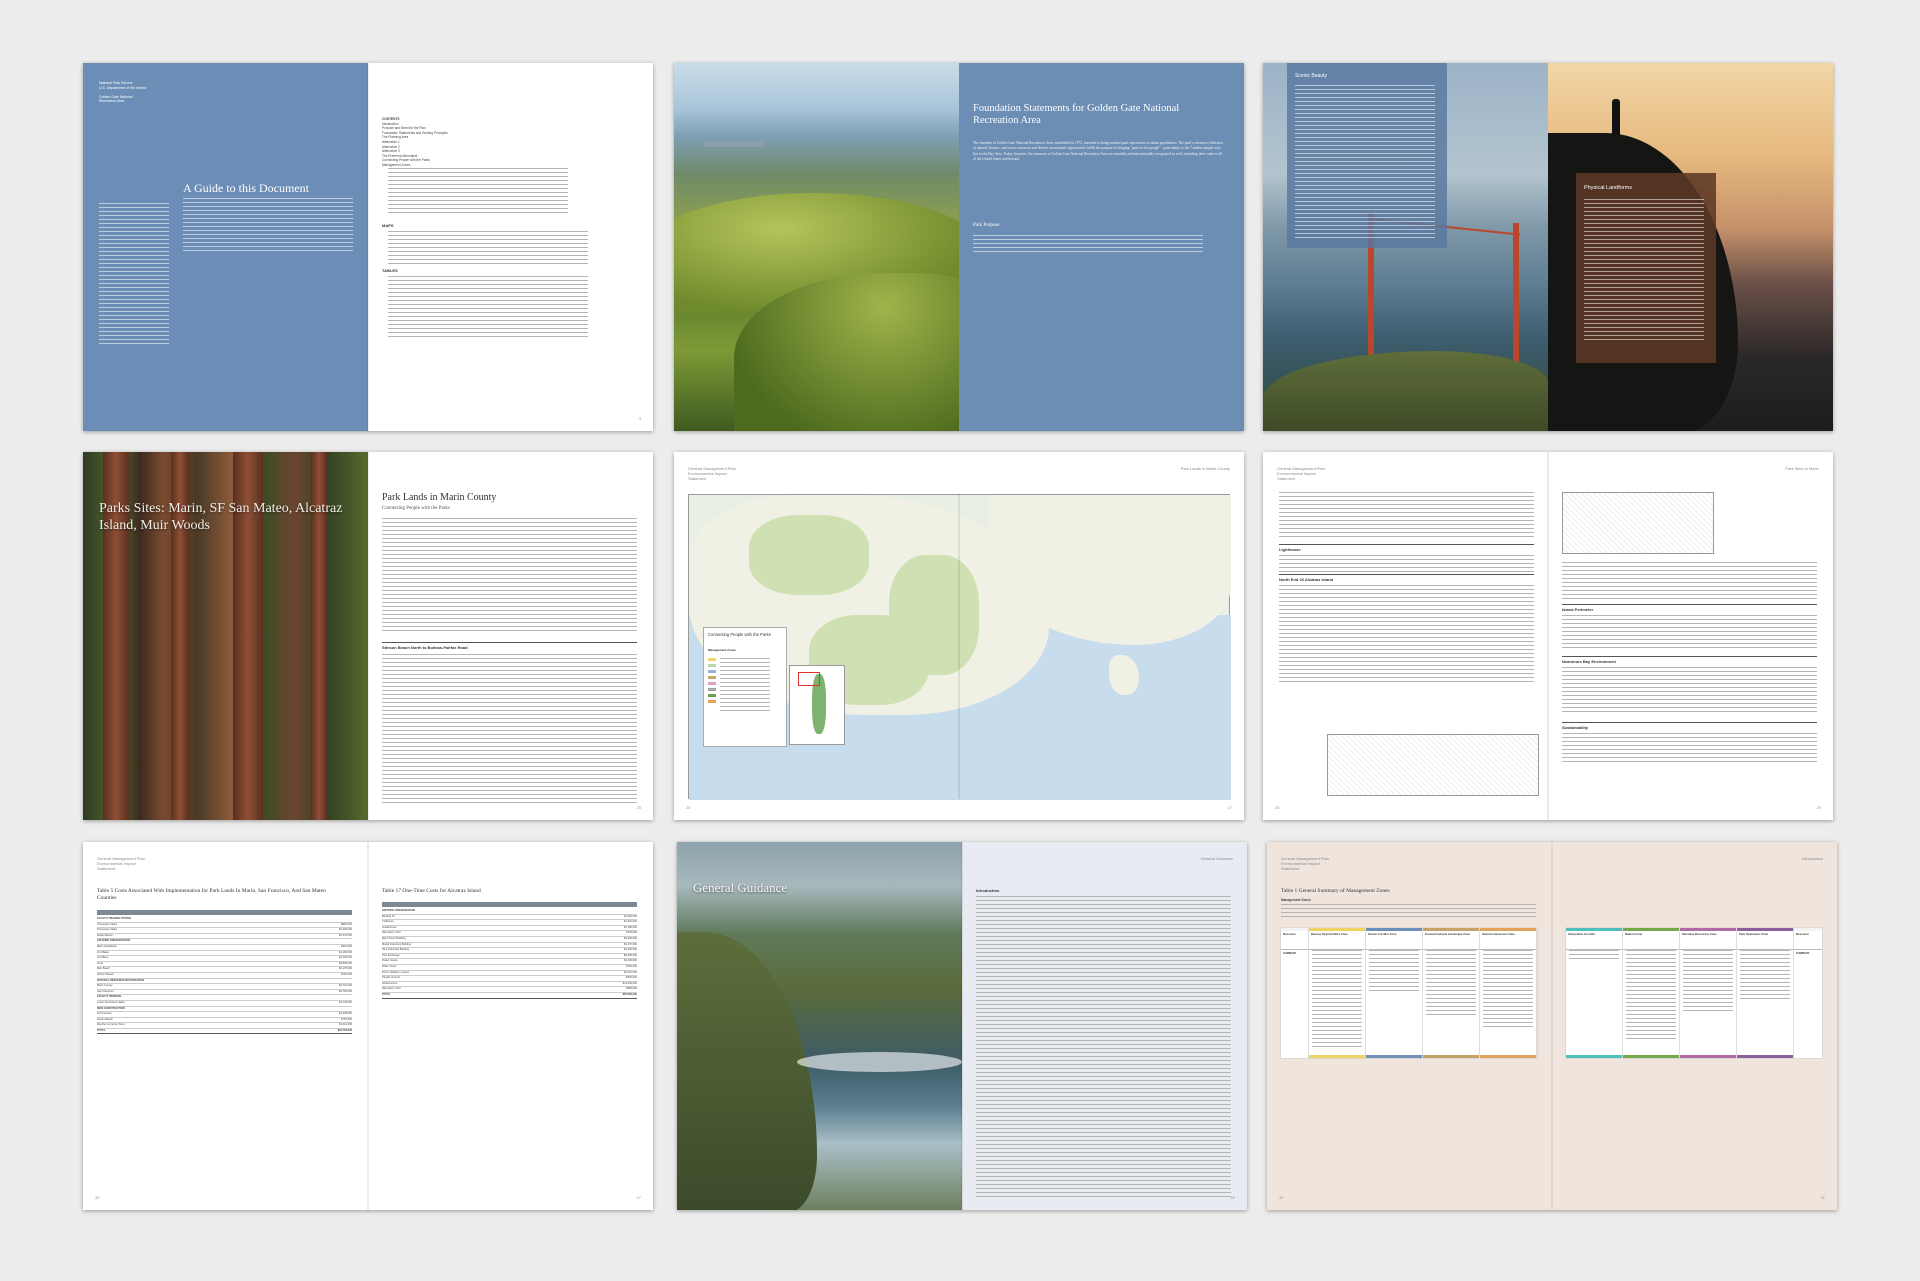 Image resolution: width=1920 pixels, height=1281 pixels. What do you see at coordinates (1290, 953) in the screenshot?
I see `summary-label: SUMMARY` at bounding box center [1290, 953].